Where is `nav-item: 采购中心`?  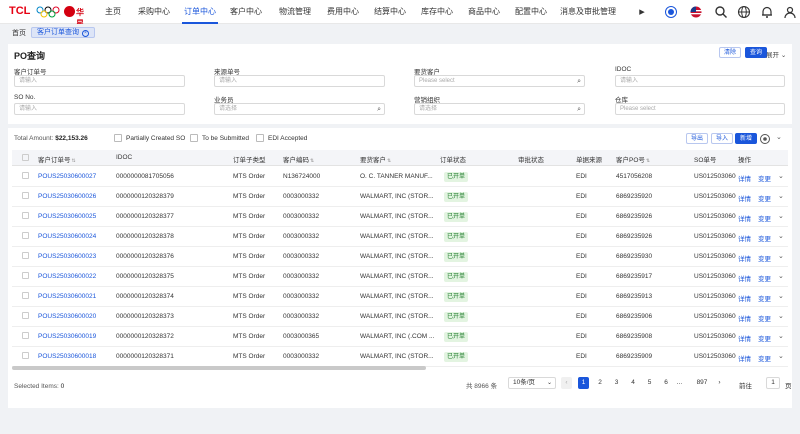
nav-item: 采购中心 is located at coordinates (154, 12).